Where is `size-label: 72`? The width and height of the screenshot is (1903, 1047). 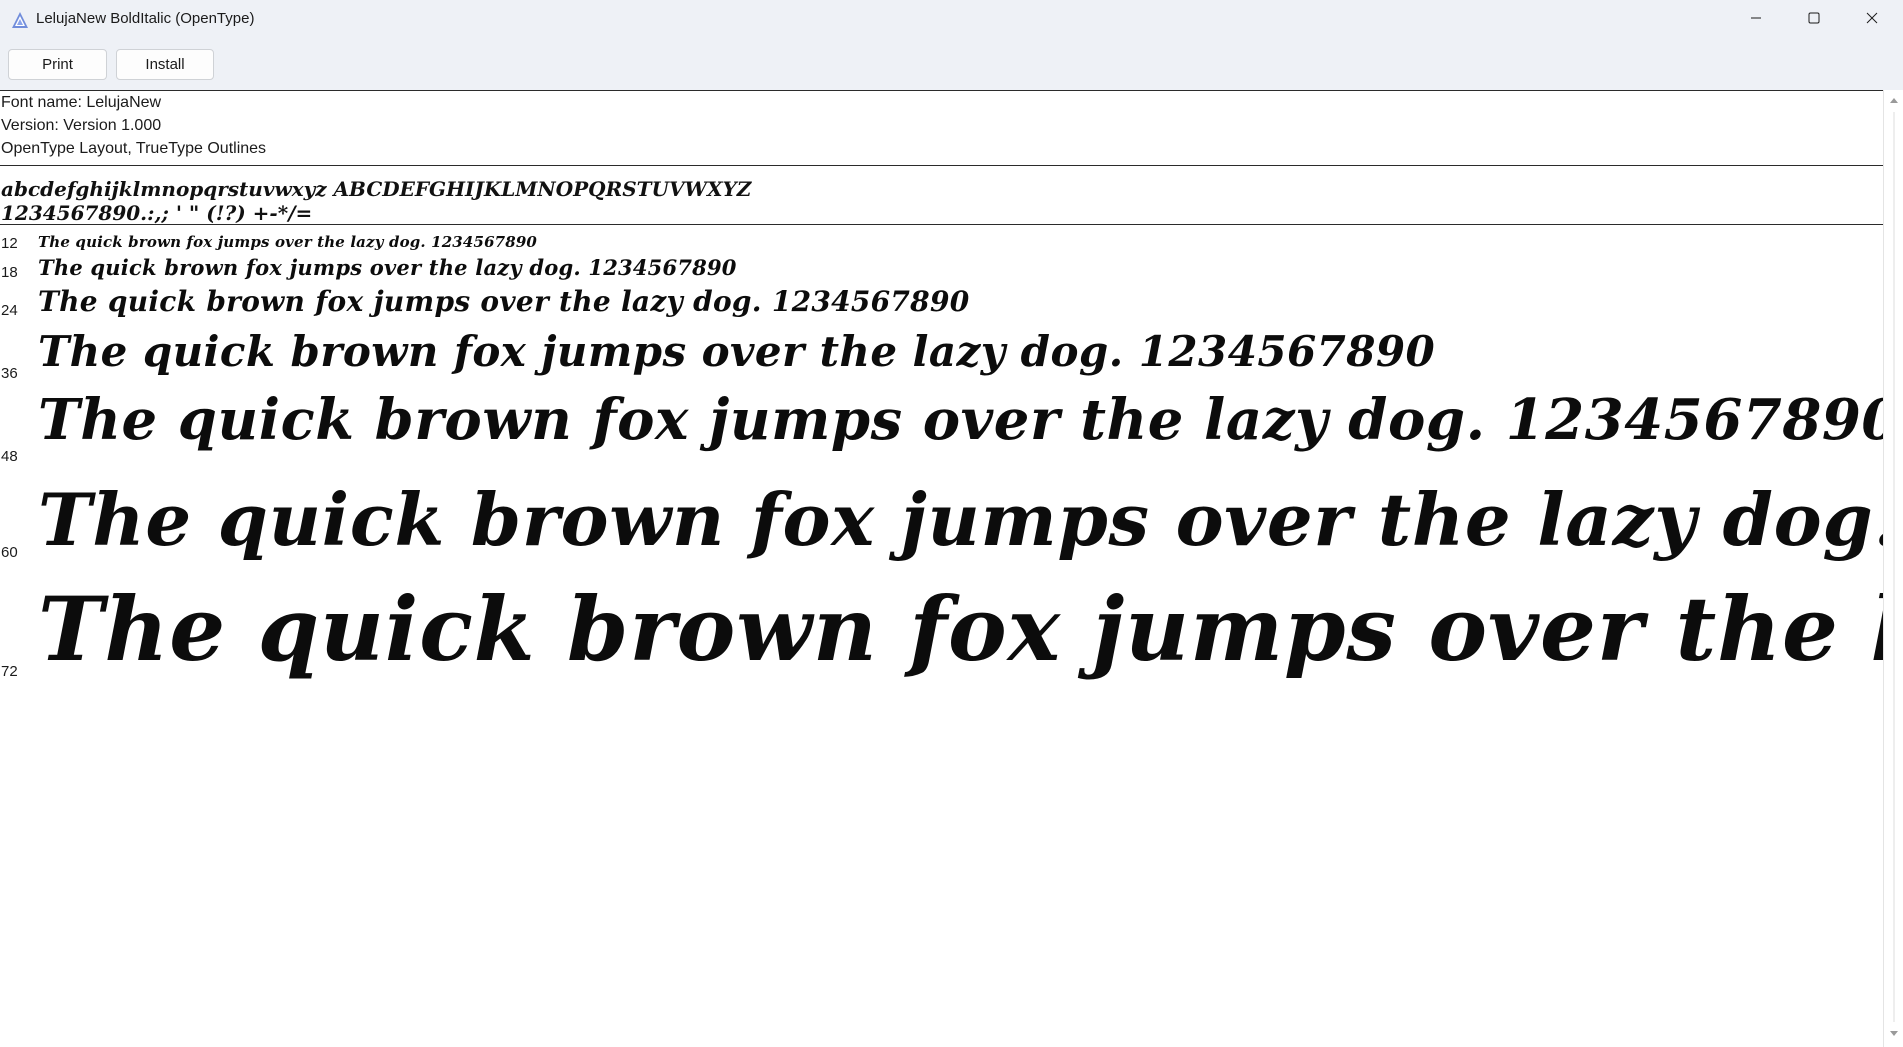
size-label: 72 is located at coordinates (9, 671).